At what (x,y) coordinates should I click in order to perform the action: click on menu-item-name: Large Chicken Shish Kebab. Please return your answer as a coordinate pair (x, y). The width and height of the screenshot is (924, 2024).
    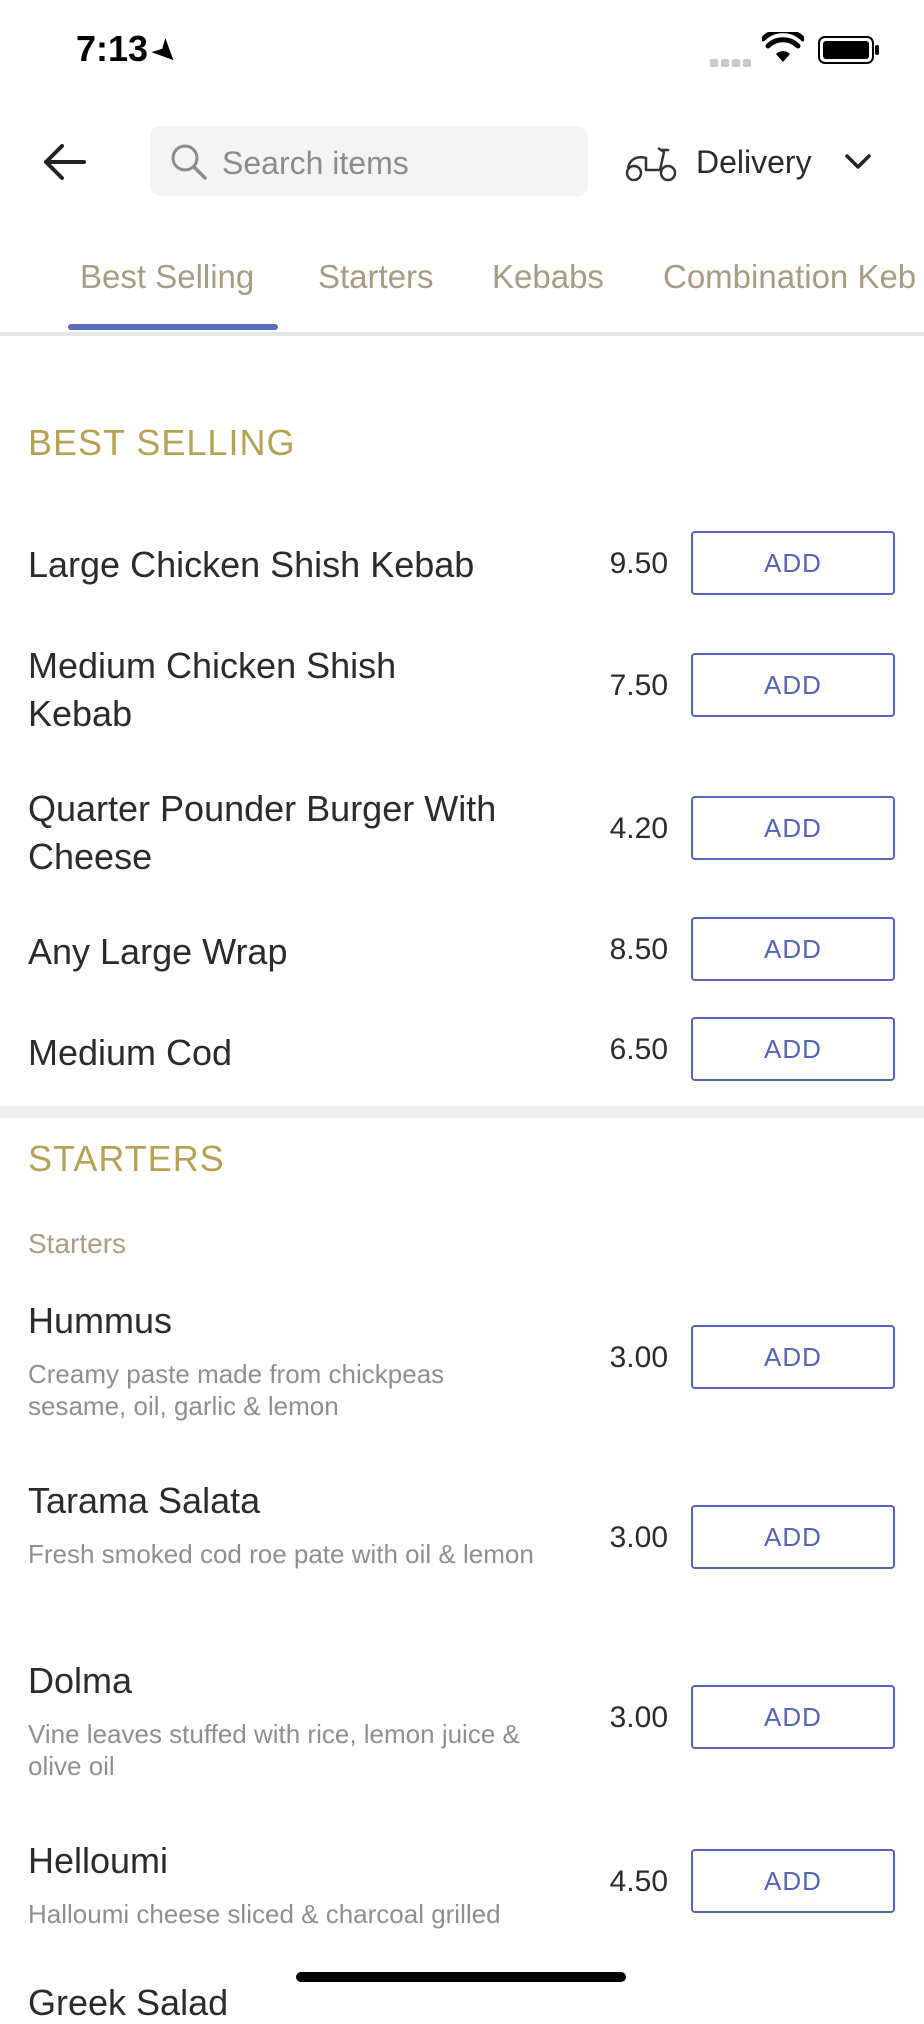
    Looking at the image, I should click on (251, 564).